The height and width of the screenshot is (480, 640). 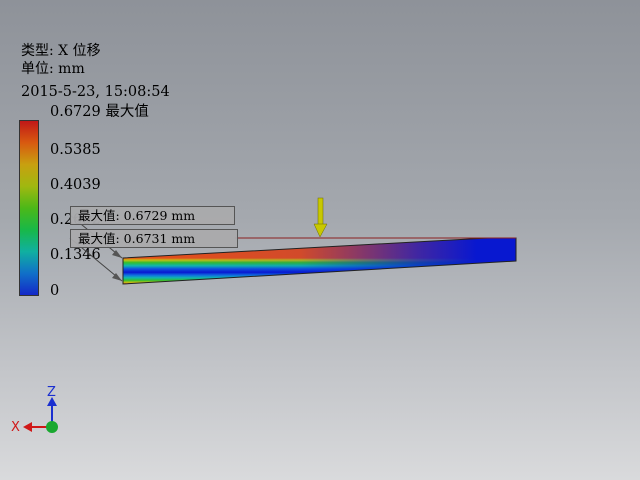 I want to click on axis-x-label: X, so click(x=15, y=427).